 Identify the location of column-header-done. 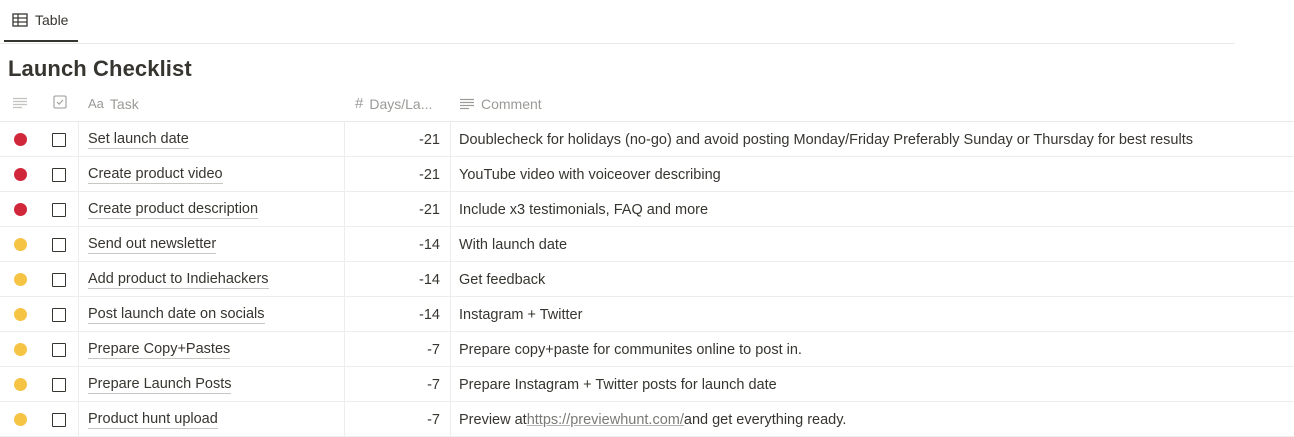
(59, 103).